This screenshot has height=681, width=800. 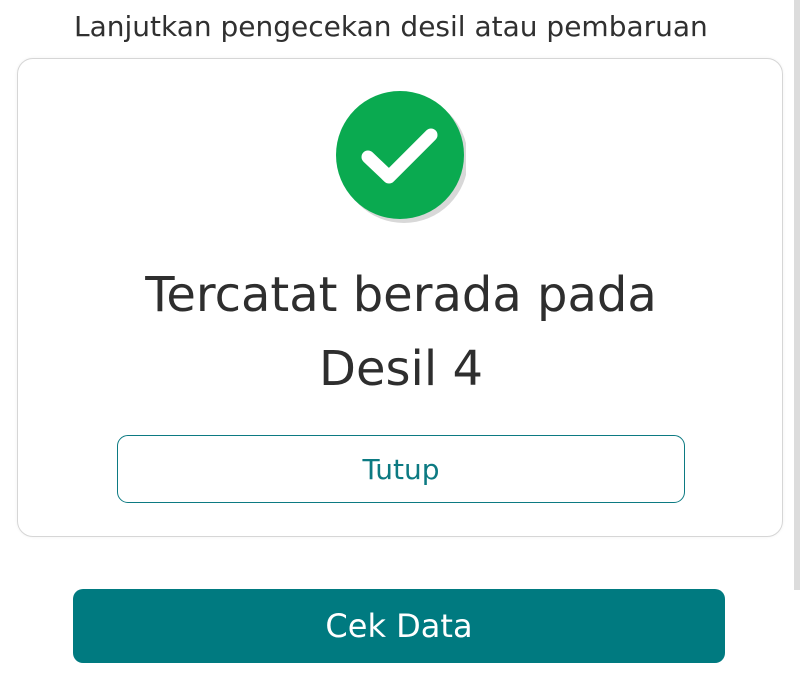 What do you see at coordinates (797, 295) in the screenshot?
I see `scrollbar` at bounding box center [797, 295].